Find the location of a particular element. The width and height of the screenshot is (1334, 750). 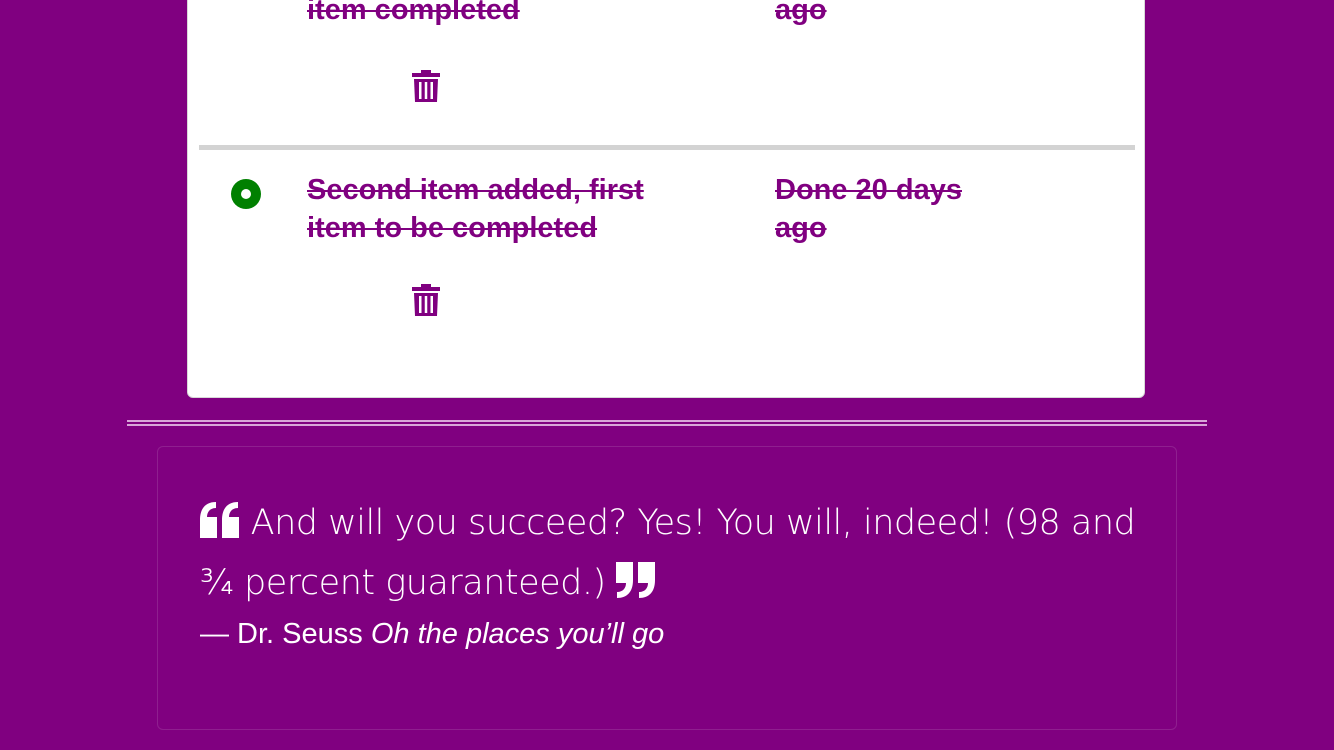

quote-close-icon is located at coordinates (636, 580).